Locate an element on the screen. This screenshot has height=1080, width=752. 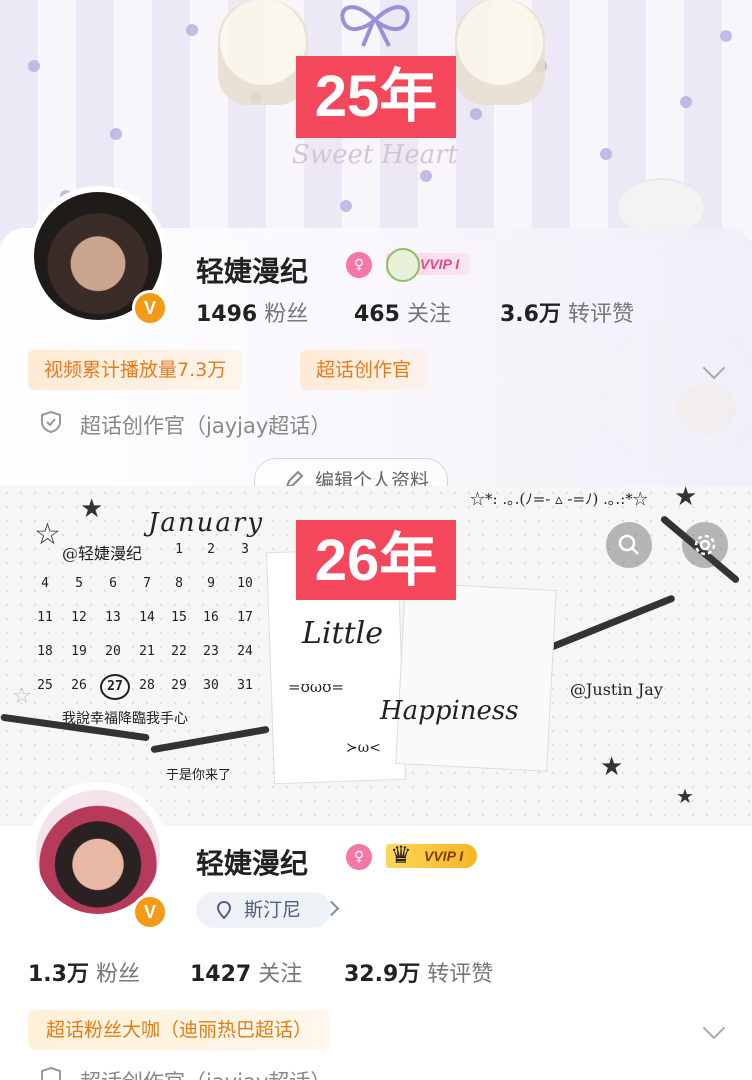
calendar-highlight: 27 is located at coordinates (115, 687).